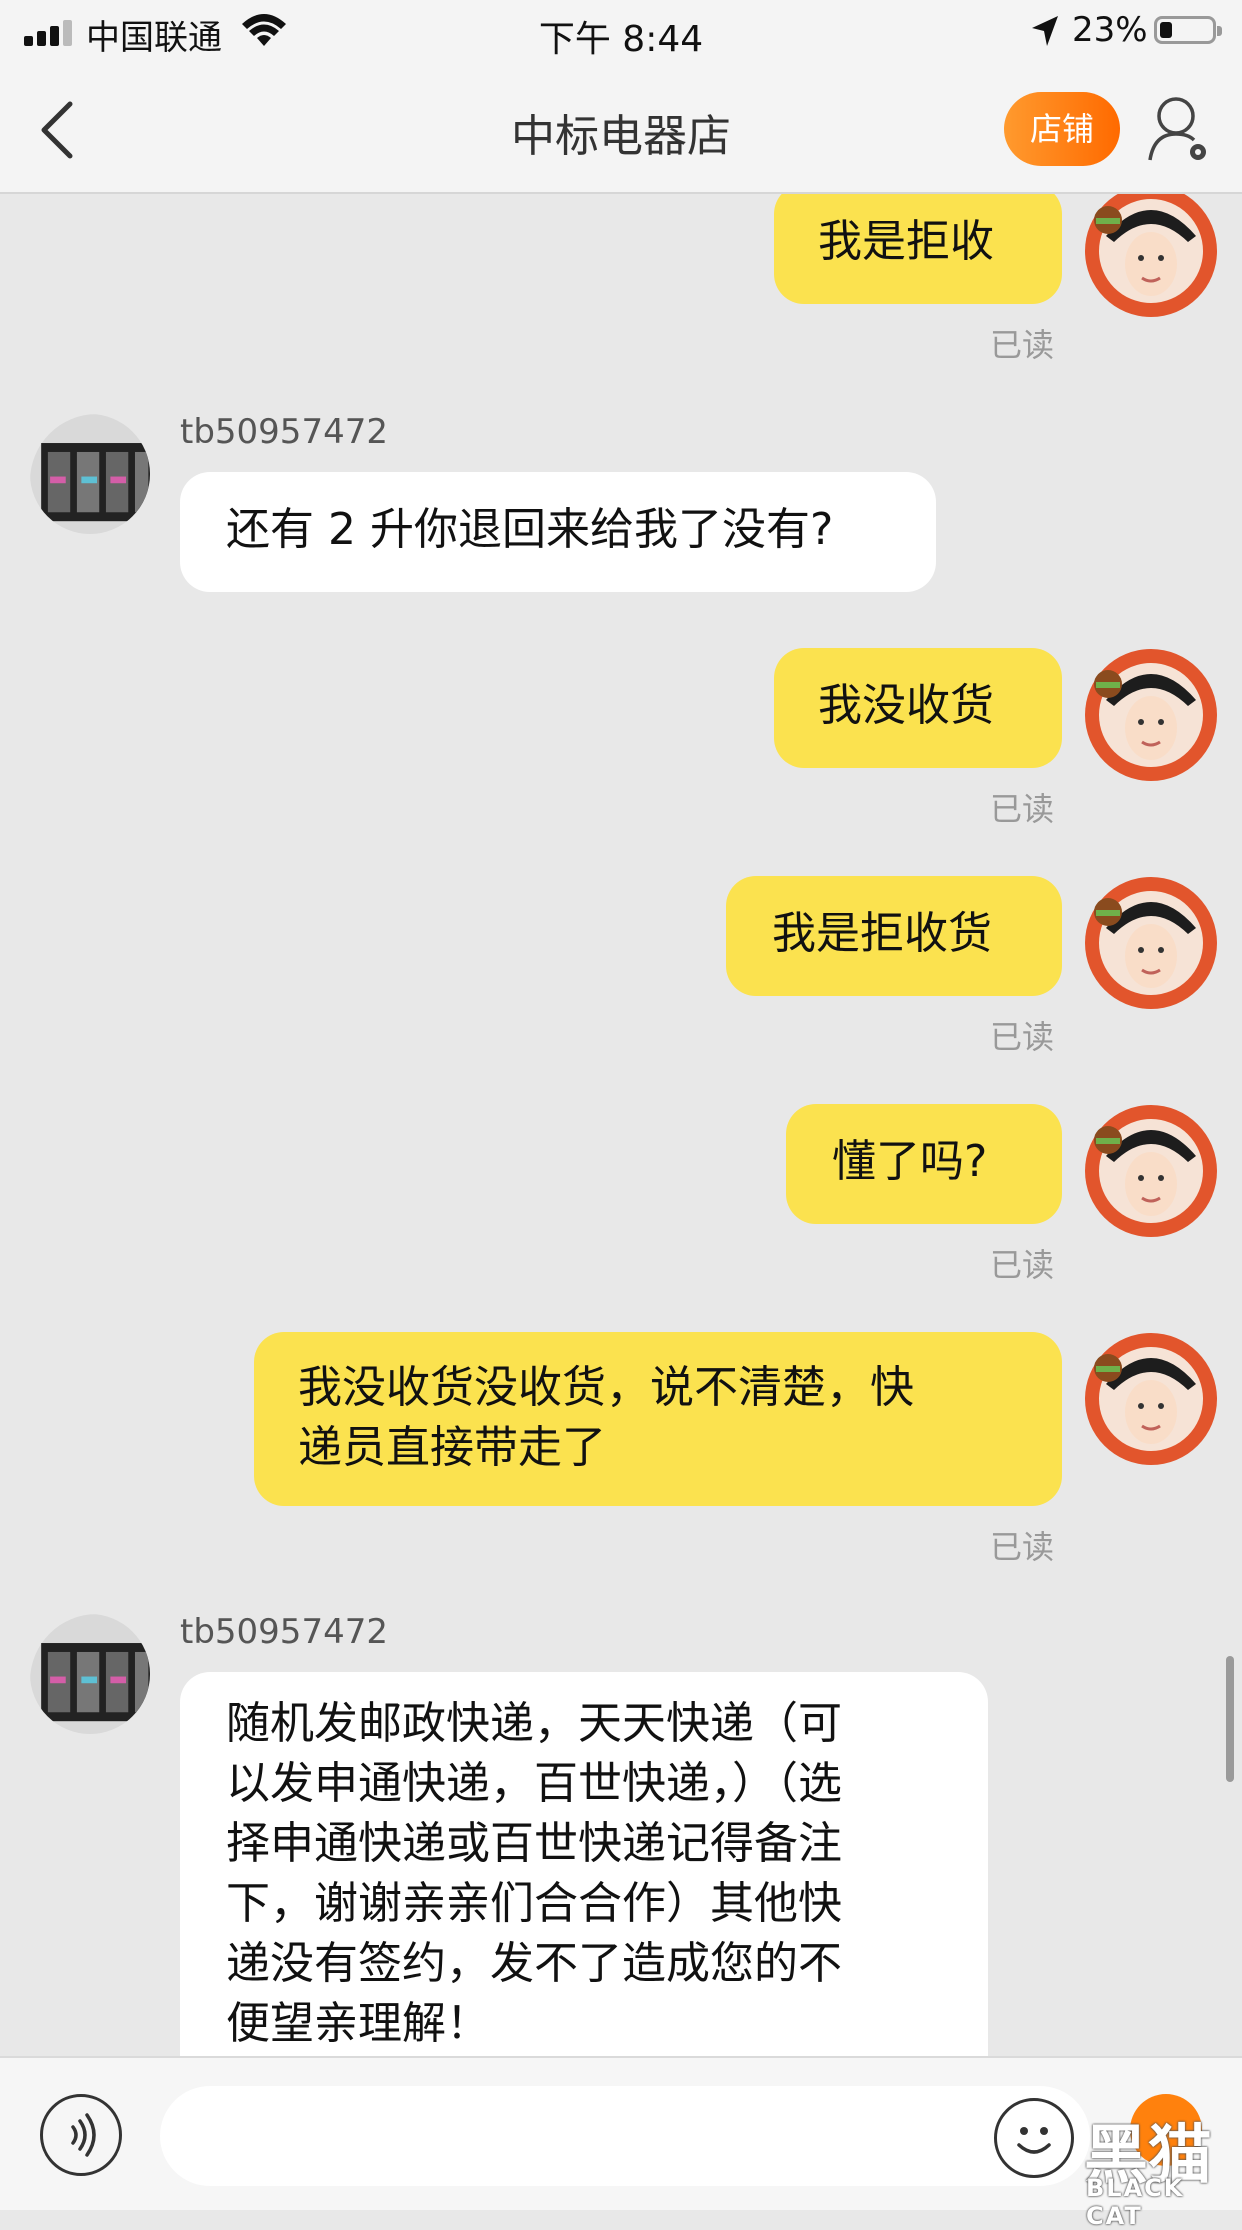 This screenshot has height=2230, width=1242. What do you see at coordinates (1045, 31) in the screenshot?
I see `location-arrow-icon` at bounding box center [1045, 31].